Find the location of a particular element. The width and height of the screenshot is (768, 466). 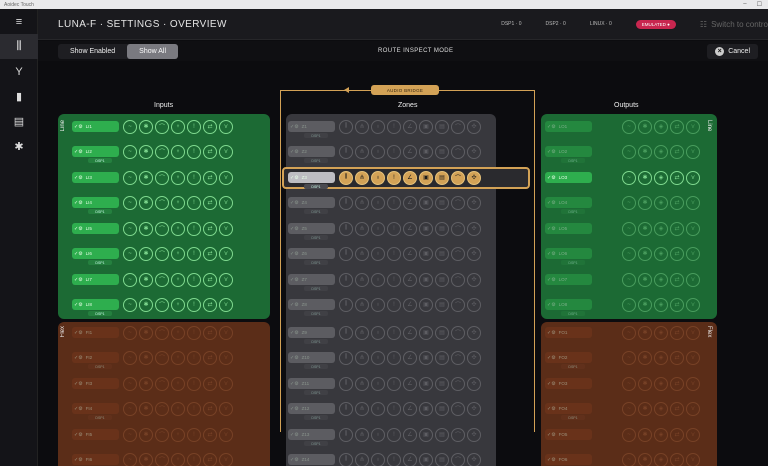

show-all-button: Show All is located at coordinates (153, 51).